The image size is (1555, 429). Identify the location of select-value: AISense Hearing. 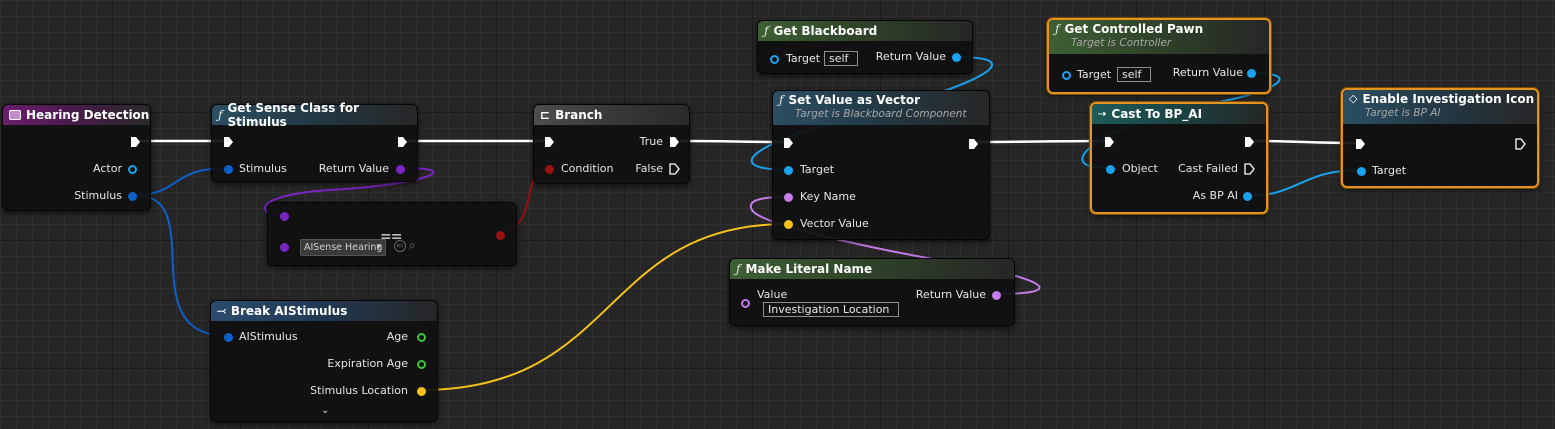
(343, 247).